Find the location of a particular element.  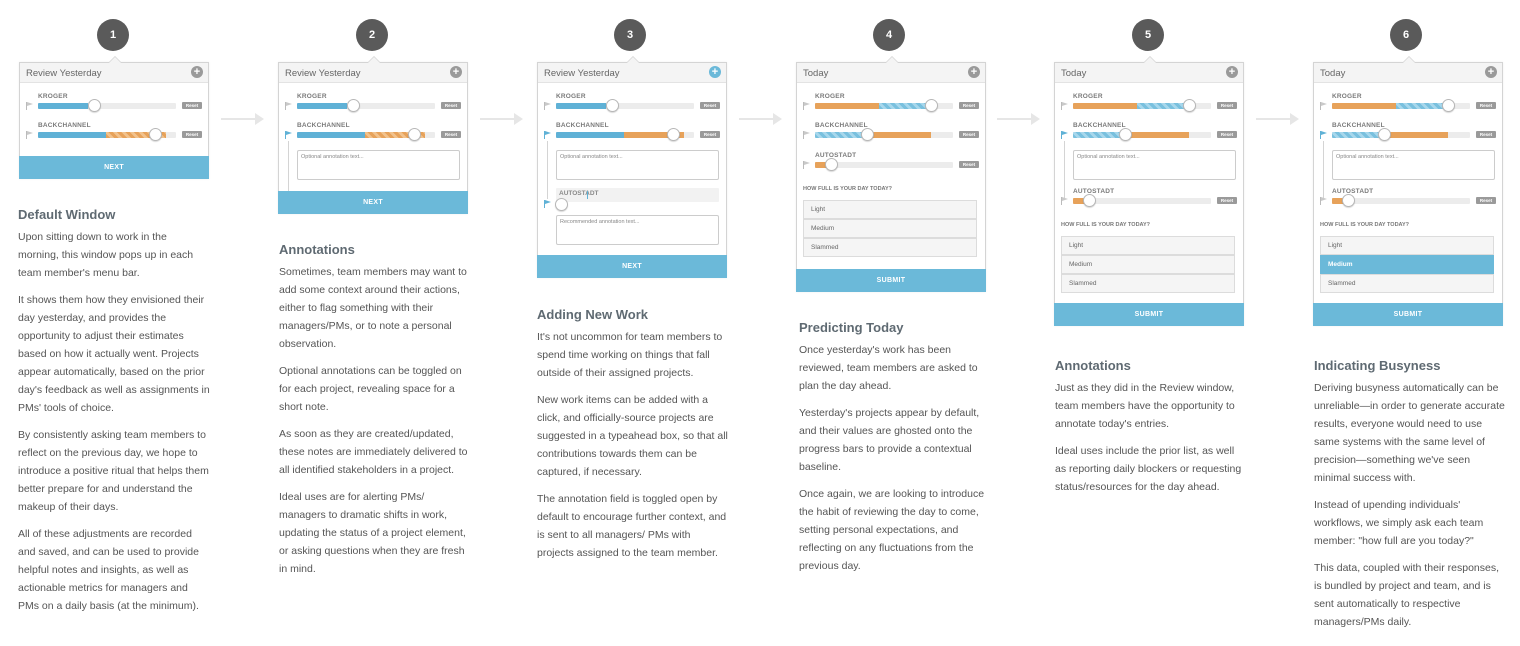

project-row: AUTOSTADT Reset is located at coordinates (1408, 201).